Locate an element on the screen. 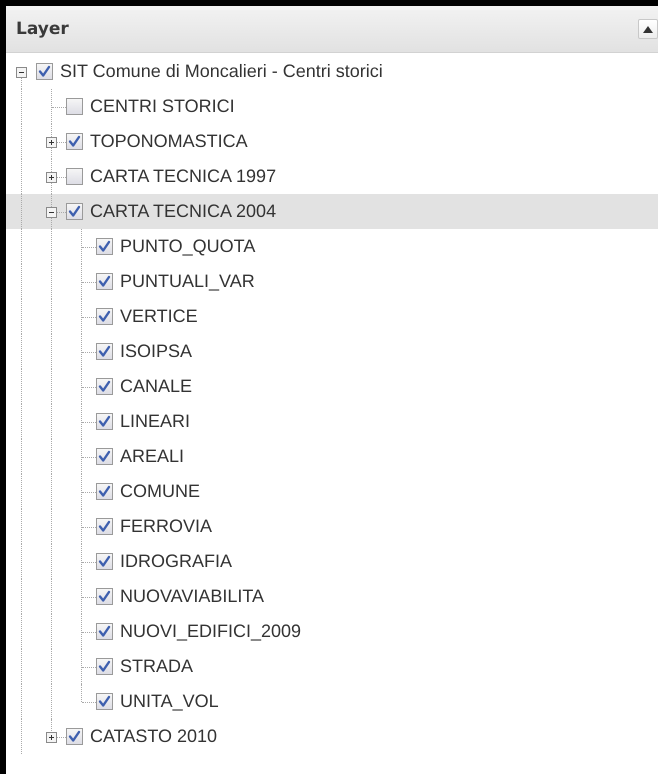  tree-row: IDROGRAFIA is located at coordinates (332, 561).